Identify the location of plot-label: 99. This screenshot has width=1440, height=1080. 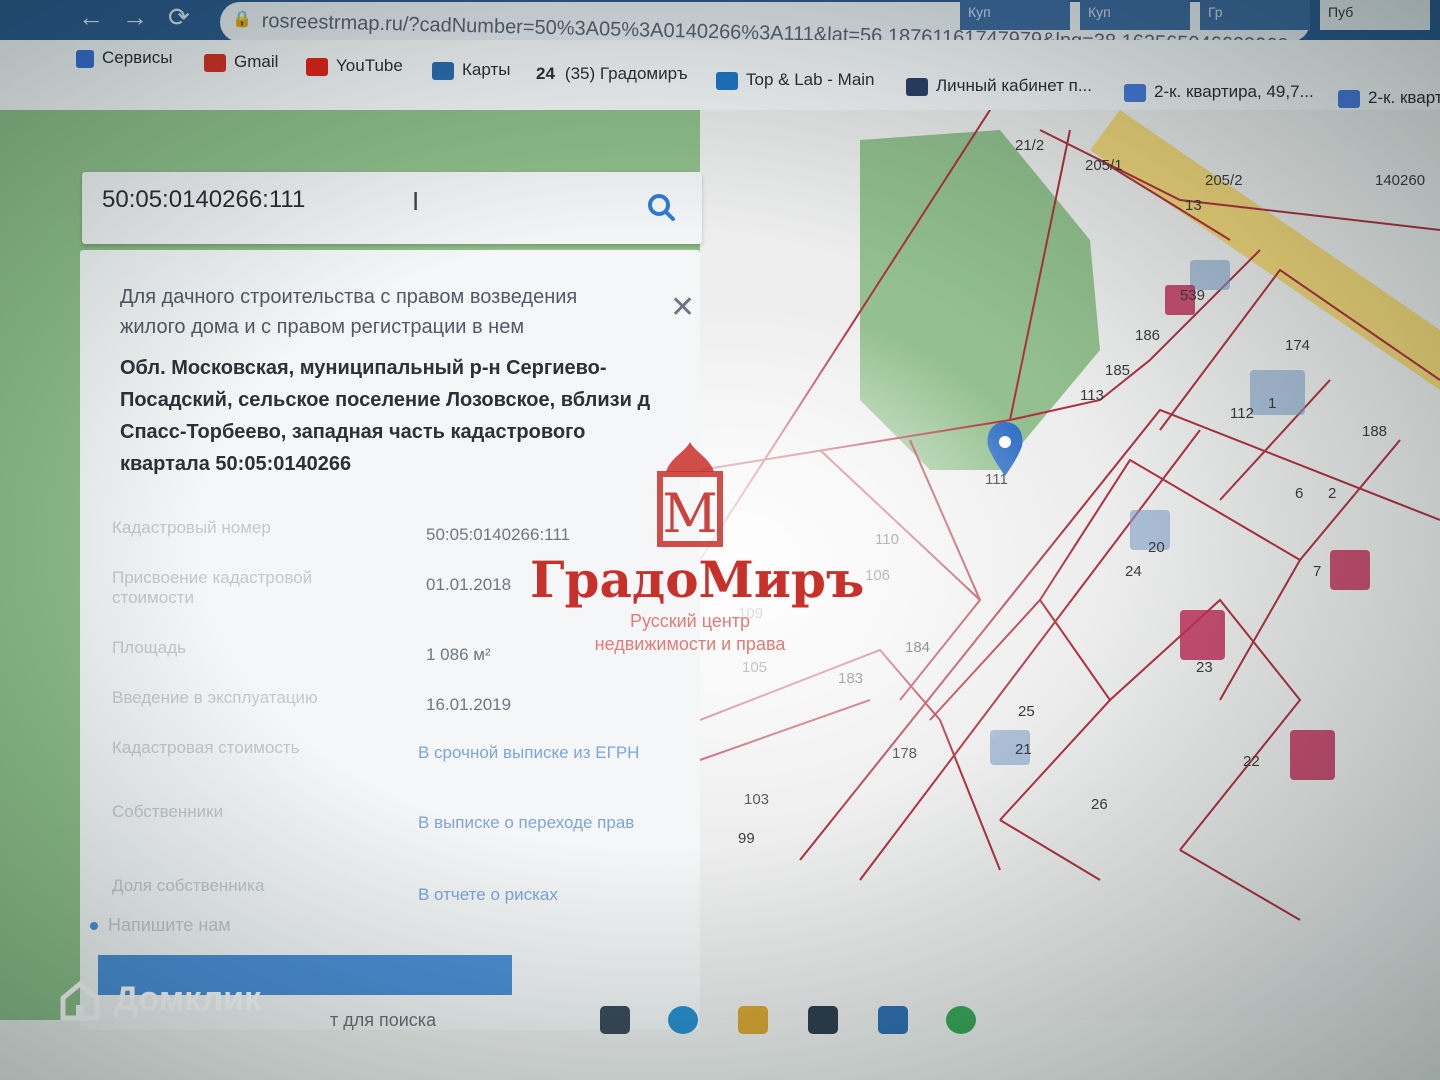
(746, 838).